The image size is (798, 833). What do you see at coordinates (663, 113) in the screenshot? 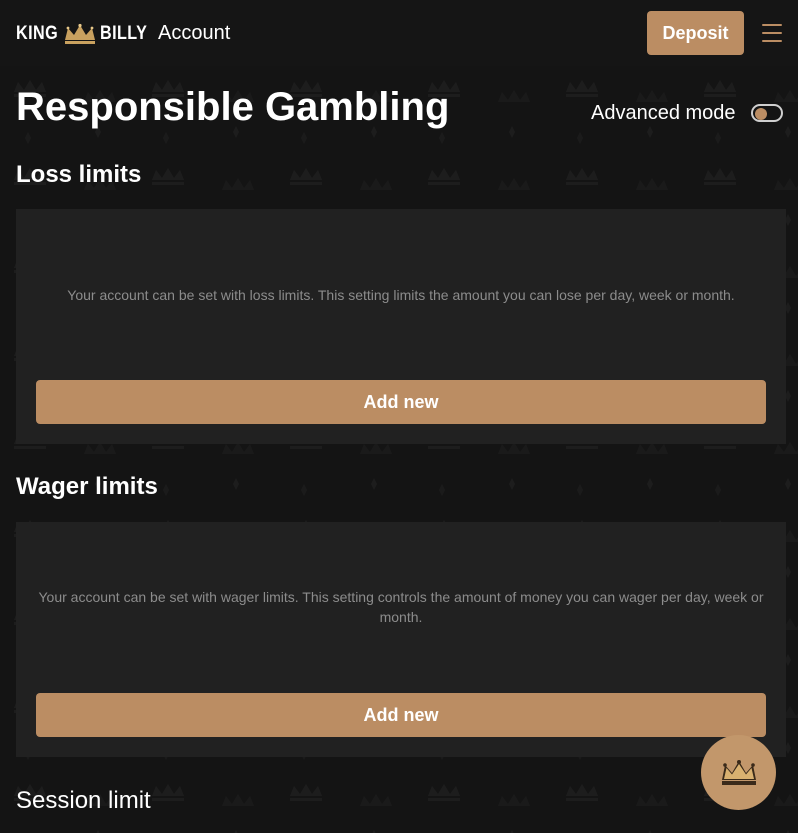
I see `advanced-mode-label: Advanced mode` at bounding box center [663, 113].